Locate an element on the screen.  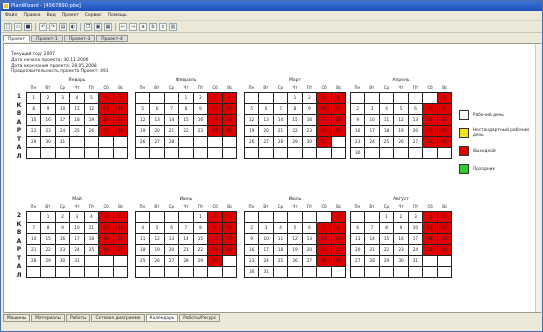
paste-icon: ▣ is located at coordinates (98, 26).